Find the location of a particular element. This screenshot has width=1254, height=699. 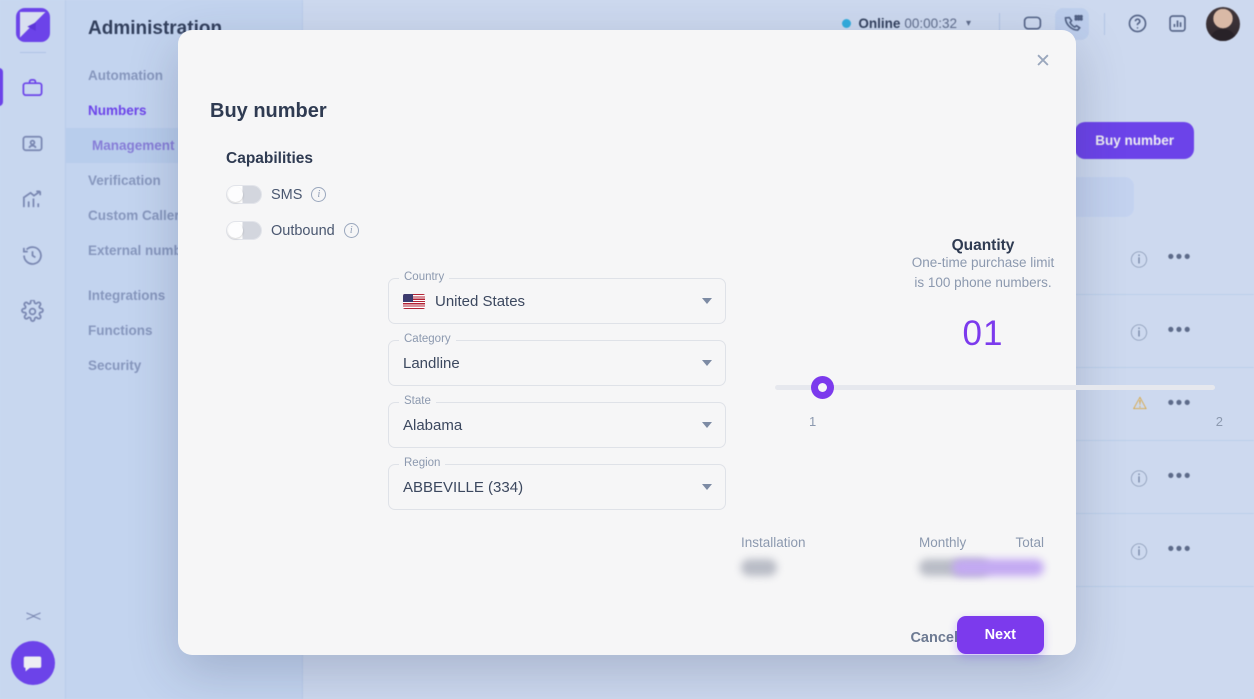

installation-label: Installation is located at coordinates (773, 542).